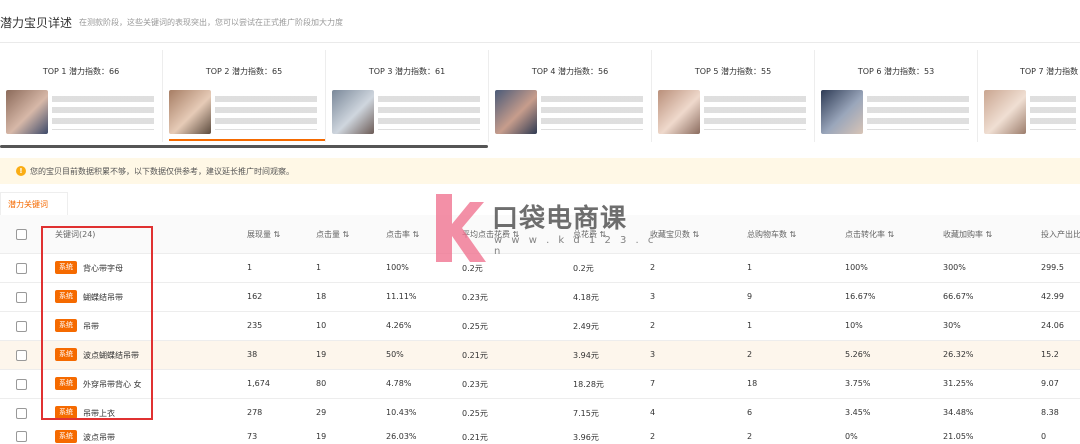  I want to click on ctr-cell: 100%, so click(397, 267).